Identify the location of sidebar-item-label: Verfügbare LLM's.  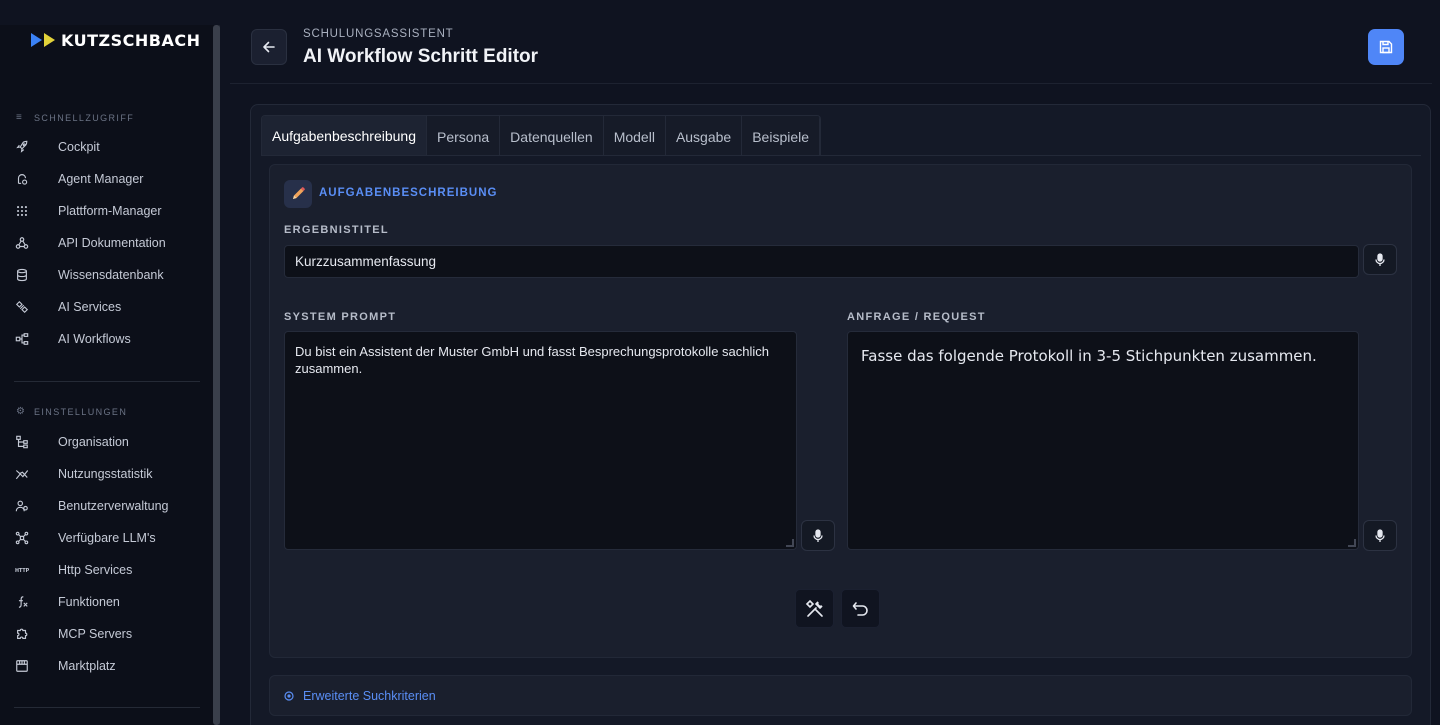
(107, 538).